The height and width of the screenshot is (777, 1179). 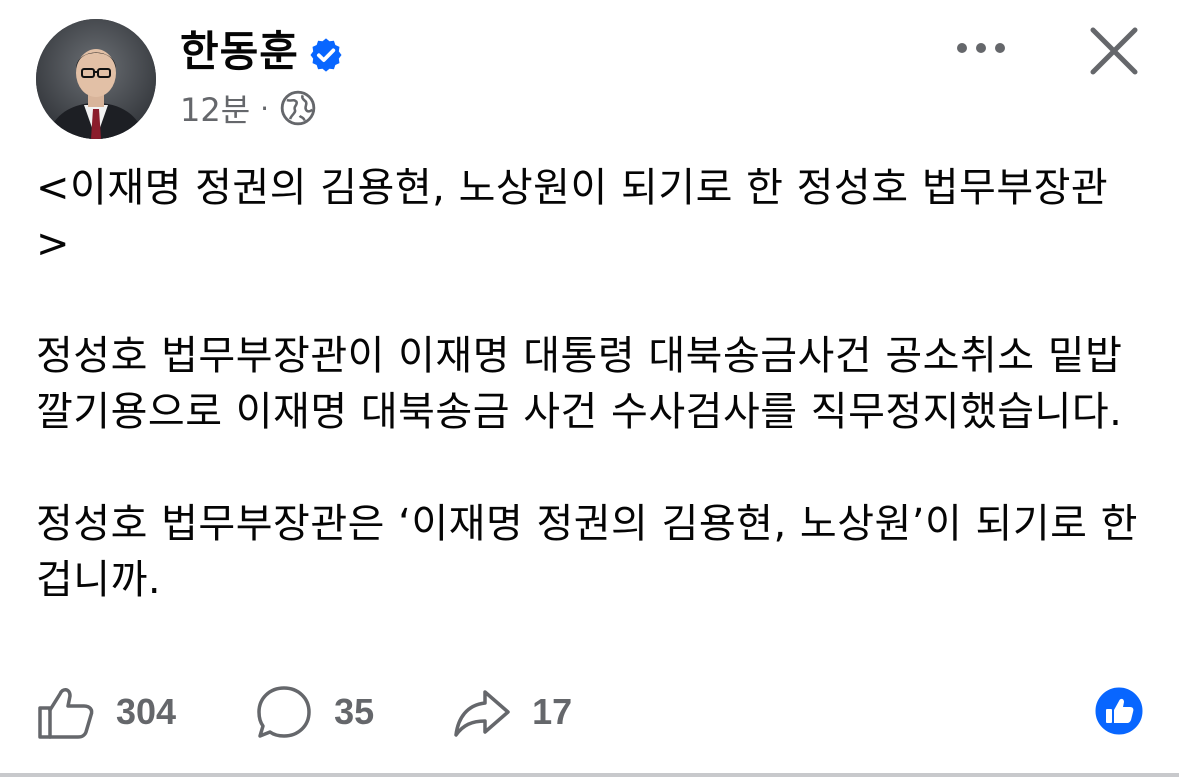 I want to click on comment-button: 35, so click(x=314, y=712).